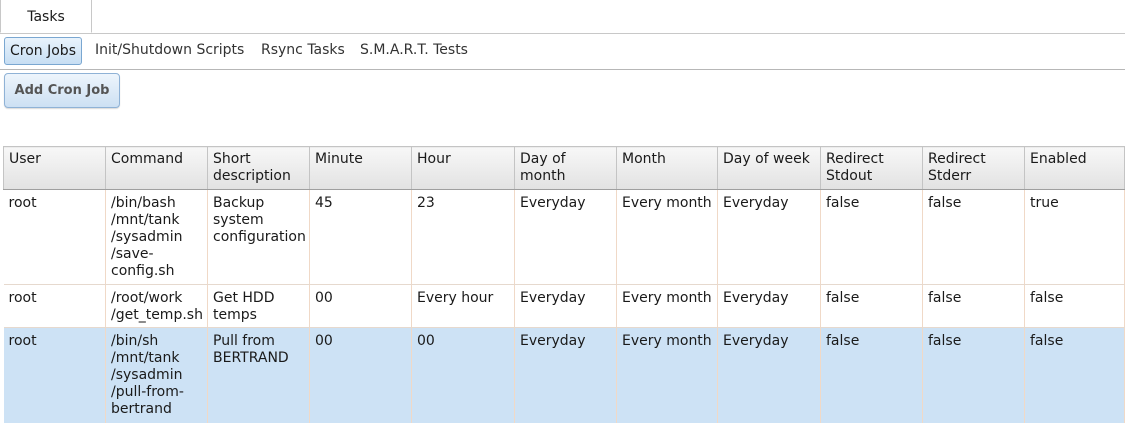  I want to click on column-header-month: Month, so click(667, 168).